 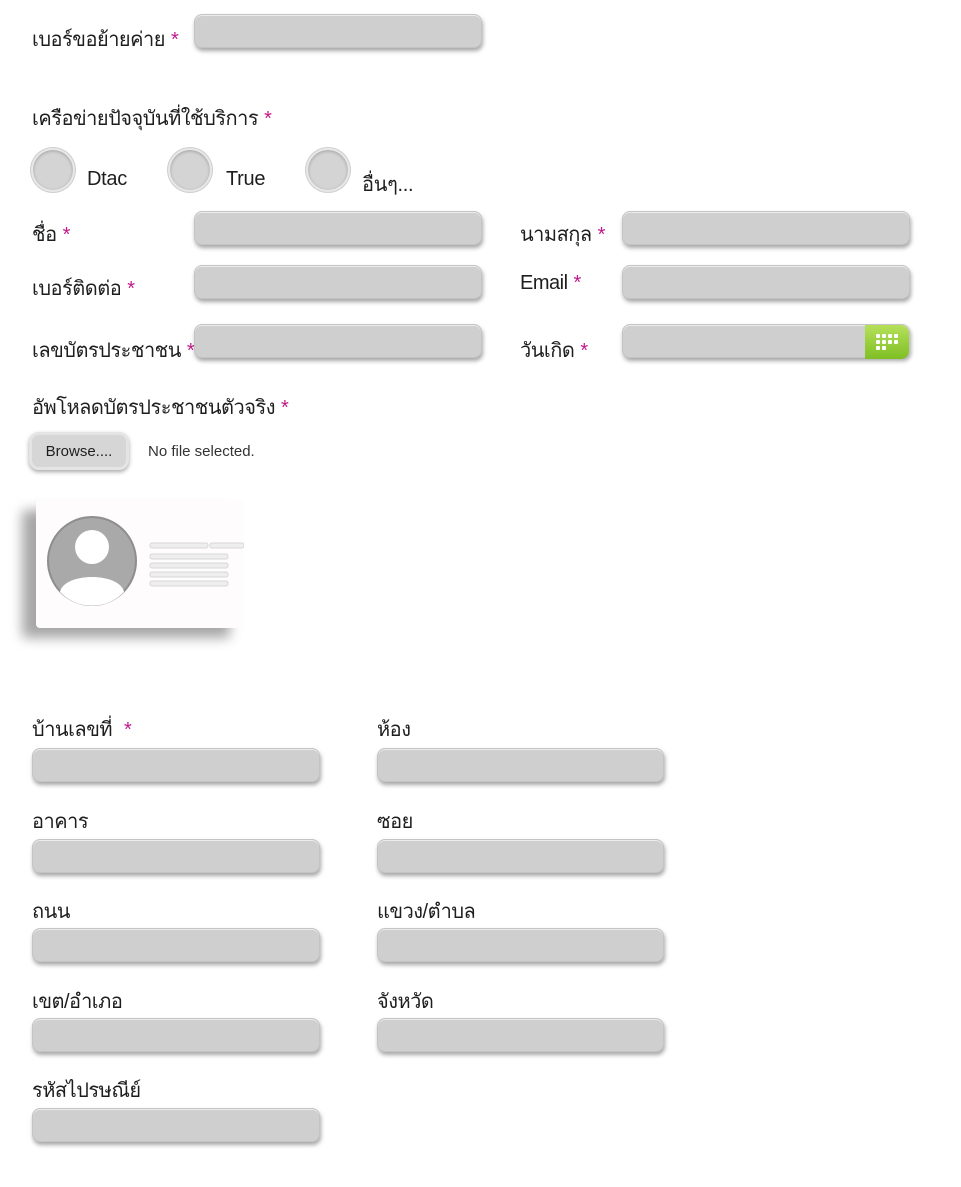 I want to click on id-card-number-label: เลขบัตรประชาชน *, so click(x=113, y=351).